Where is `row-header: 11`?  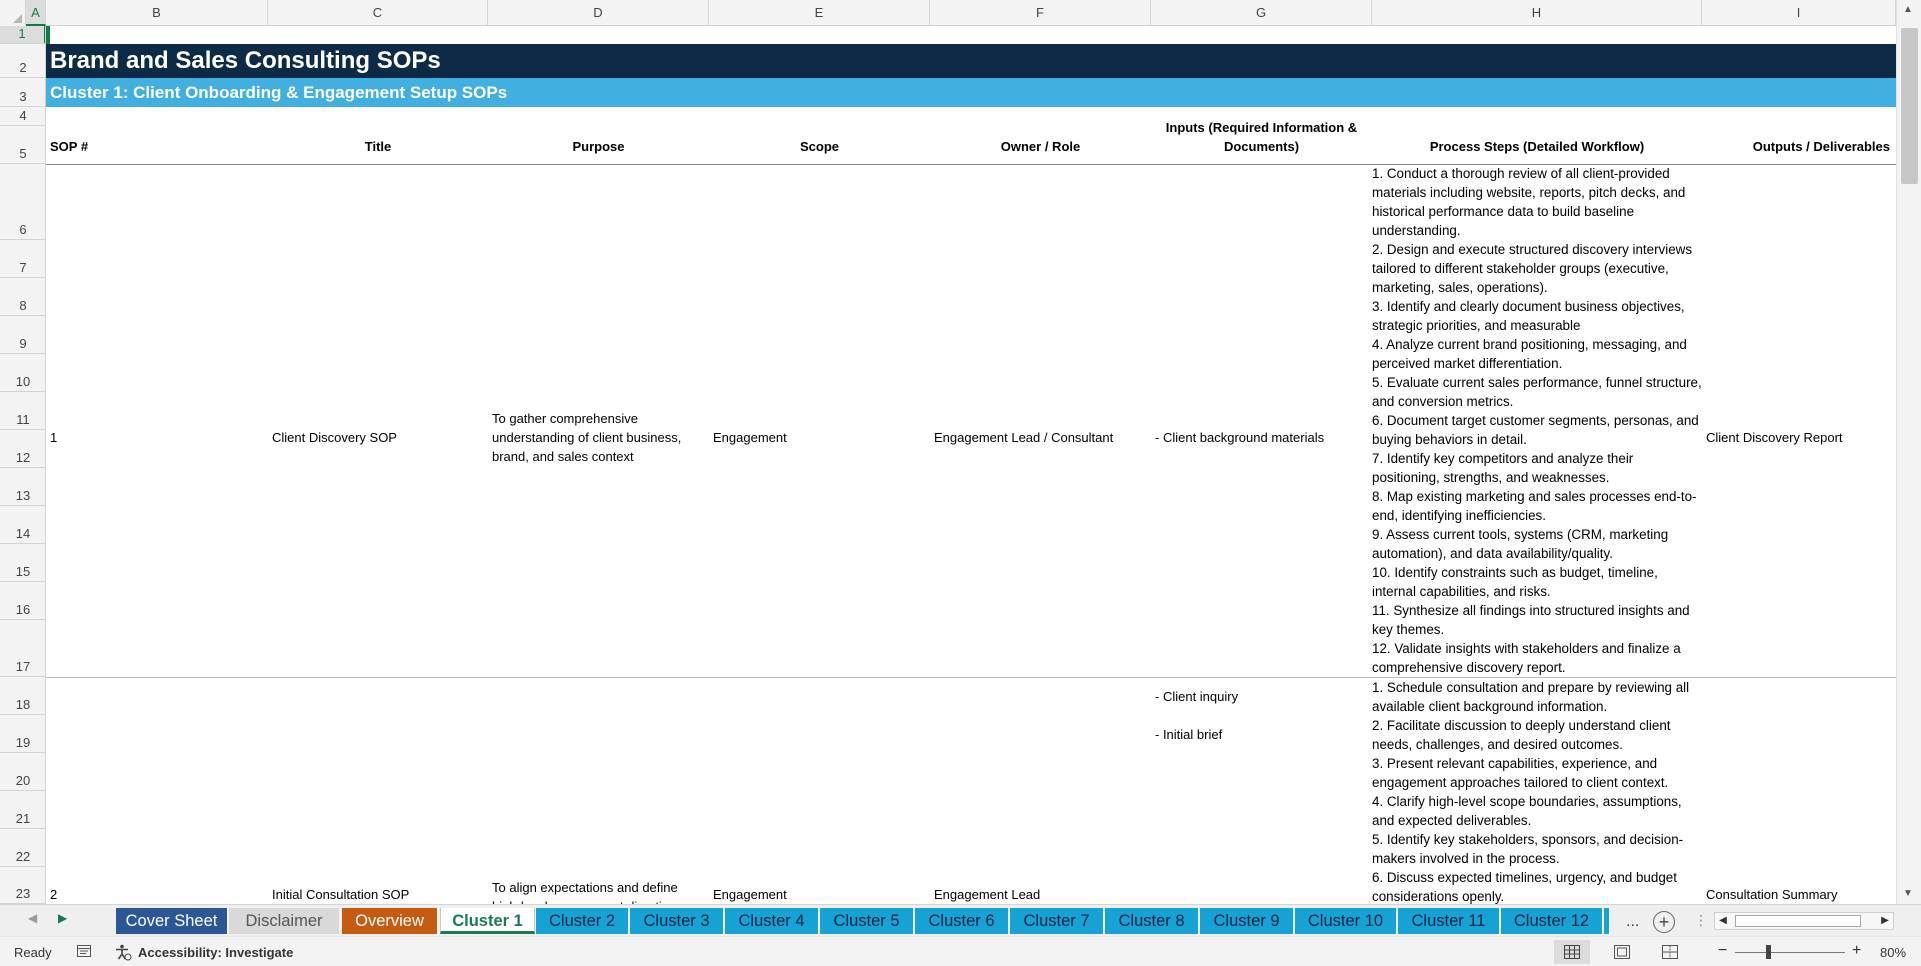 row-header: 11 is located at coordinates (22, 411).